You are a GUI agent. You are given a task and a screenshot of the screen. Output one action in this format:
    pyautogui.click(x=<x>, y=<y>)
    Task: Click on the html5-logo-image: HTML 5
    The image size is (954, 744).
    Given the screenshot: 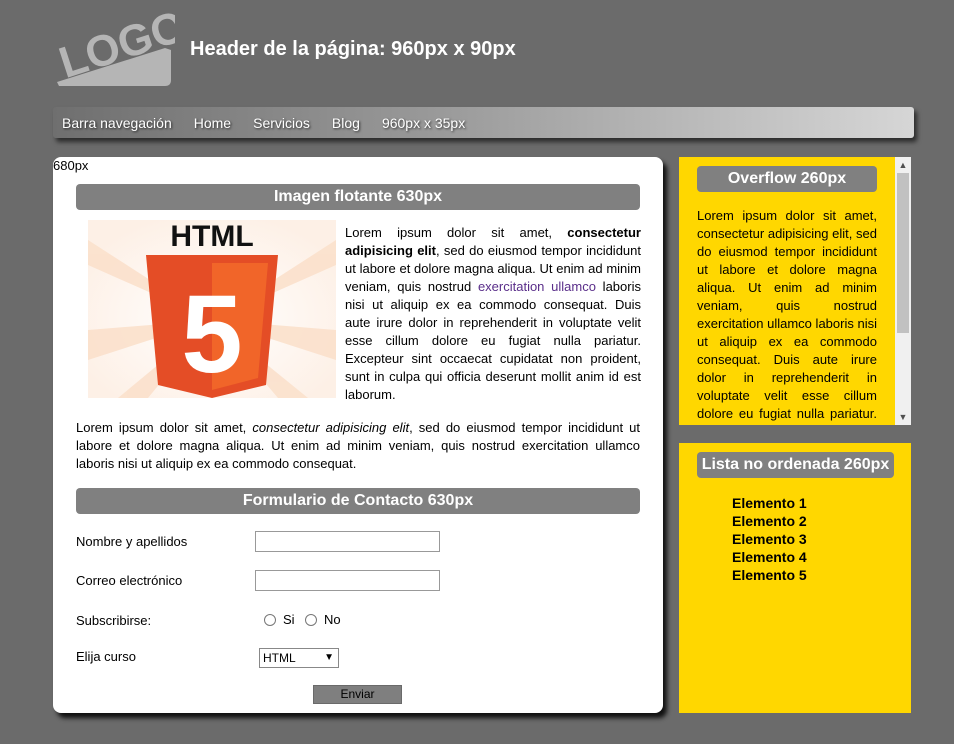 What is the action you would take?
    pyautogui.click(x=212, y=309)
    